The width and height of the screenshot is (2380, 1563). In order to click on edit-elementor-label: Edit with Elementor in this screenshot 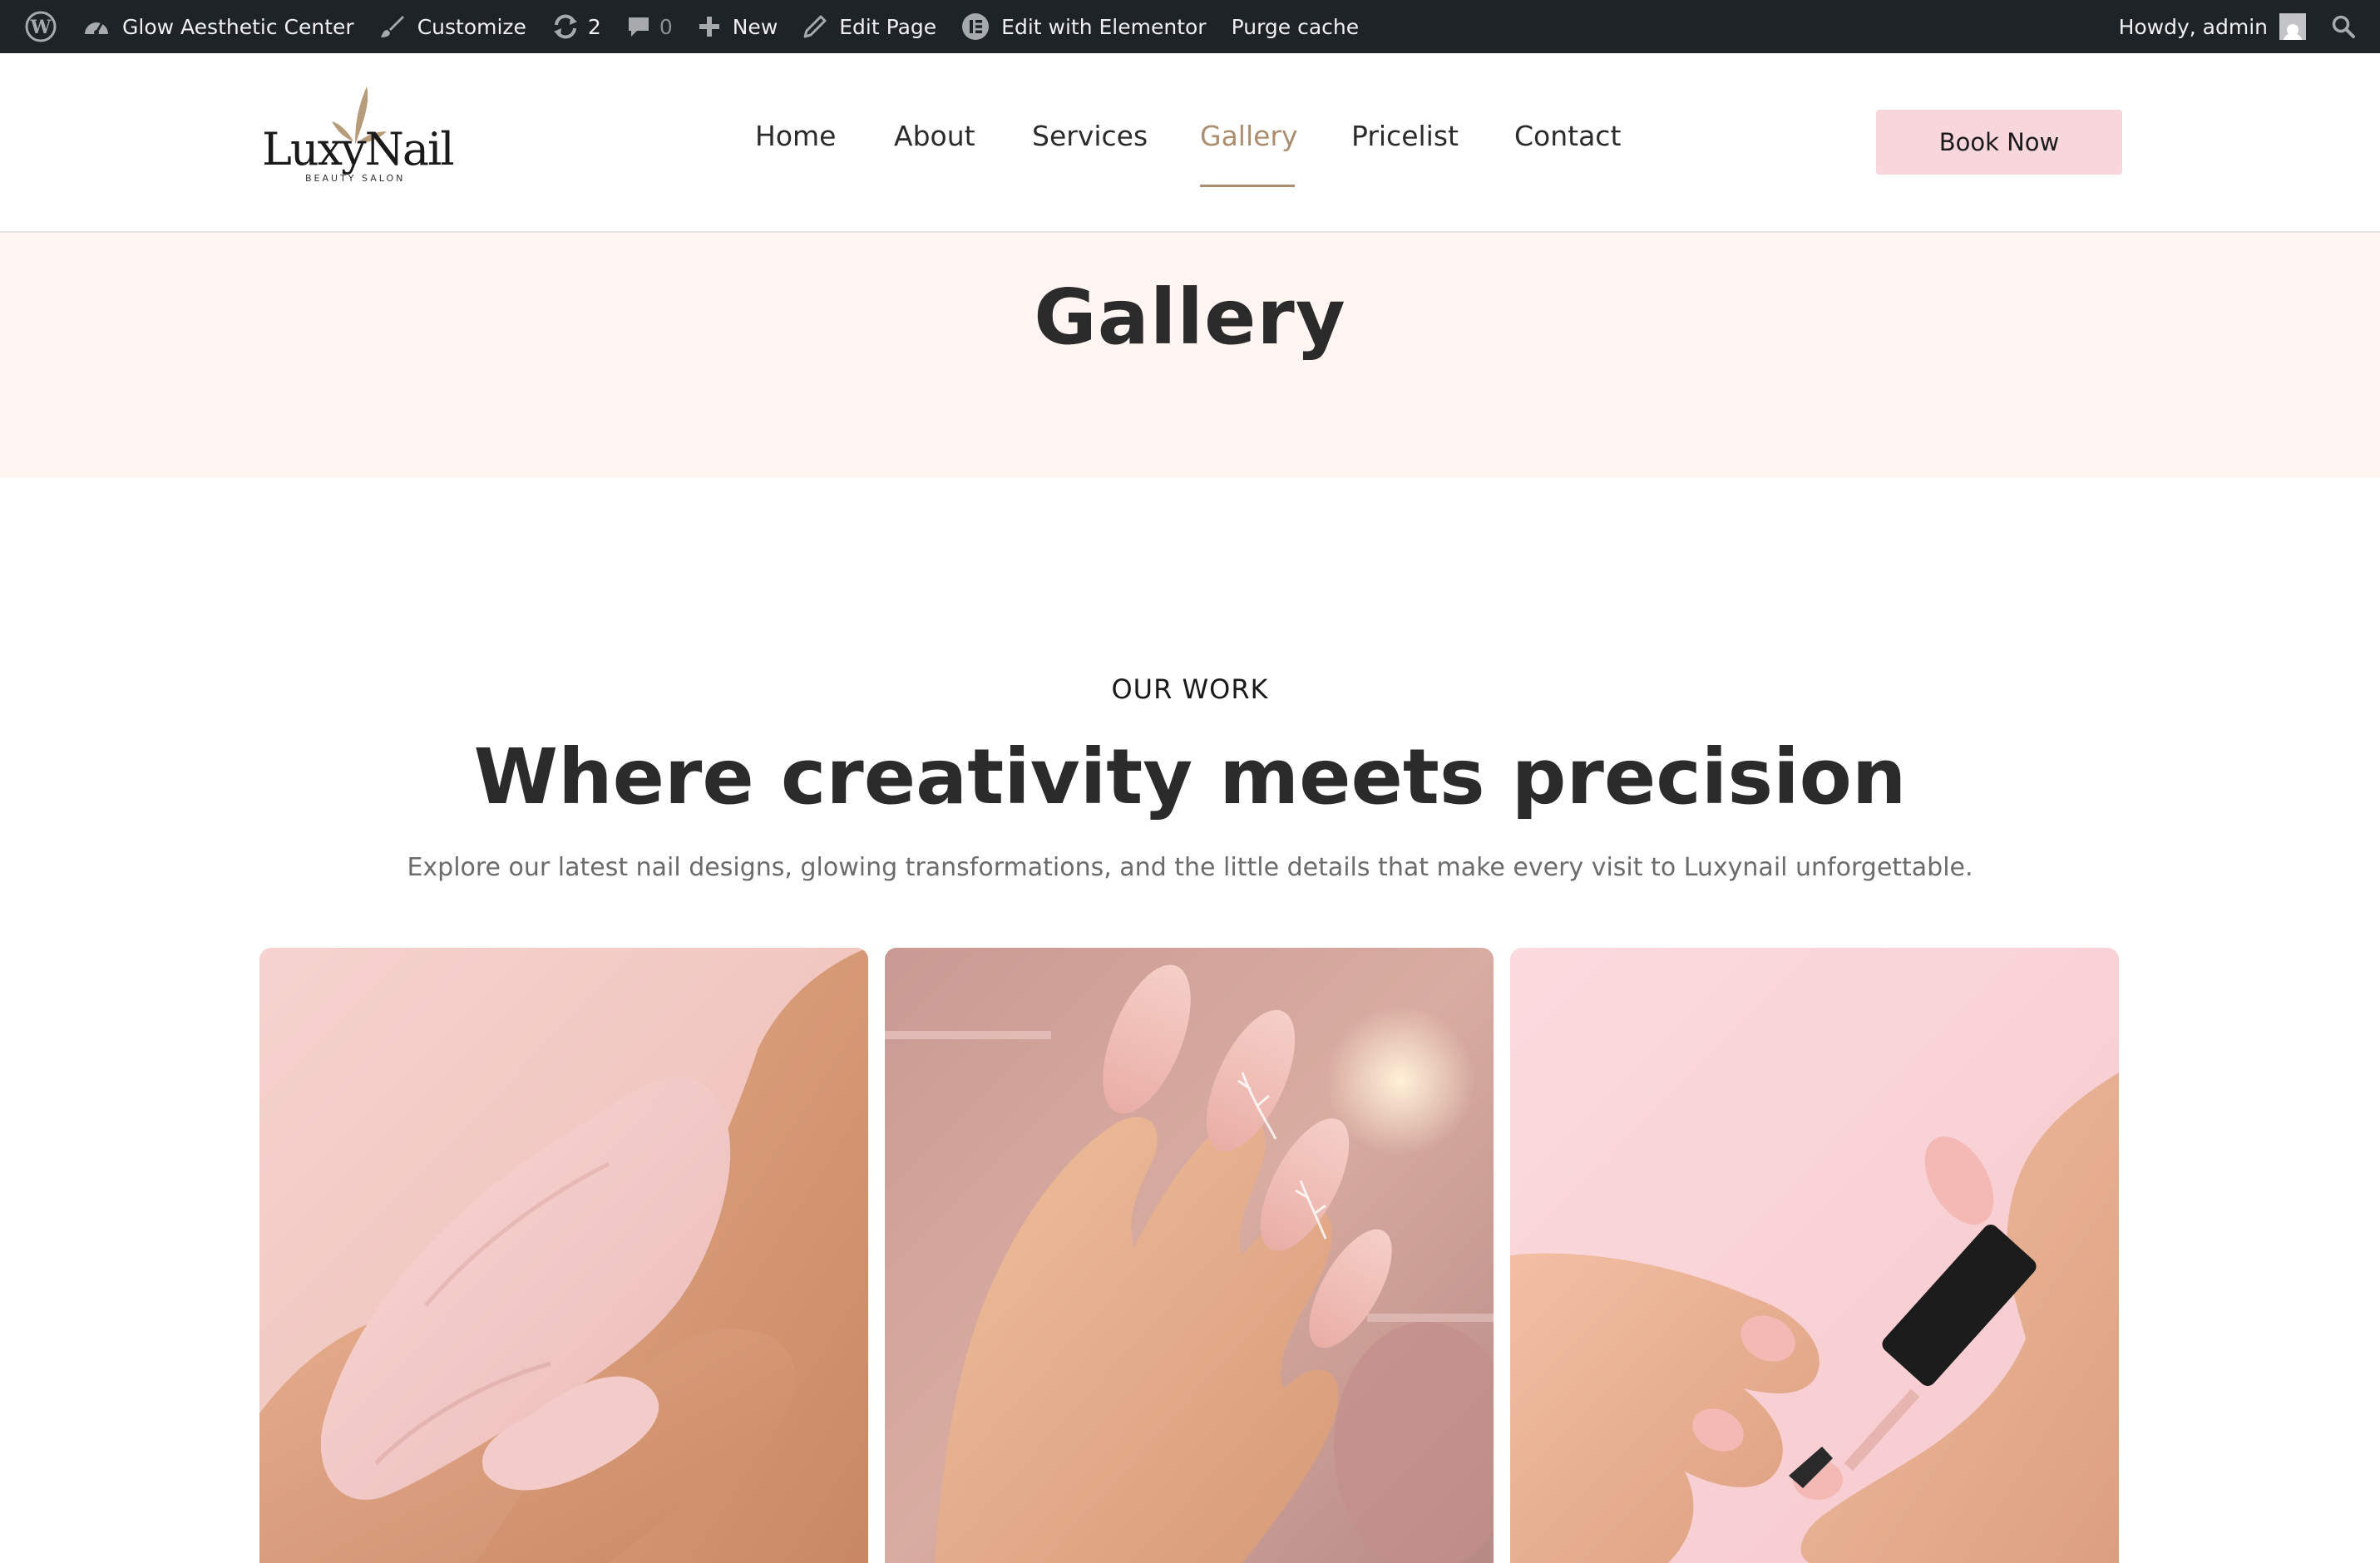, I will do `click(1104, 27)`.